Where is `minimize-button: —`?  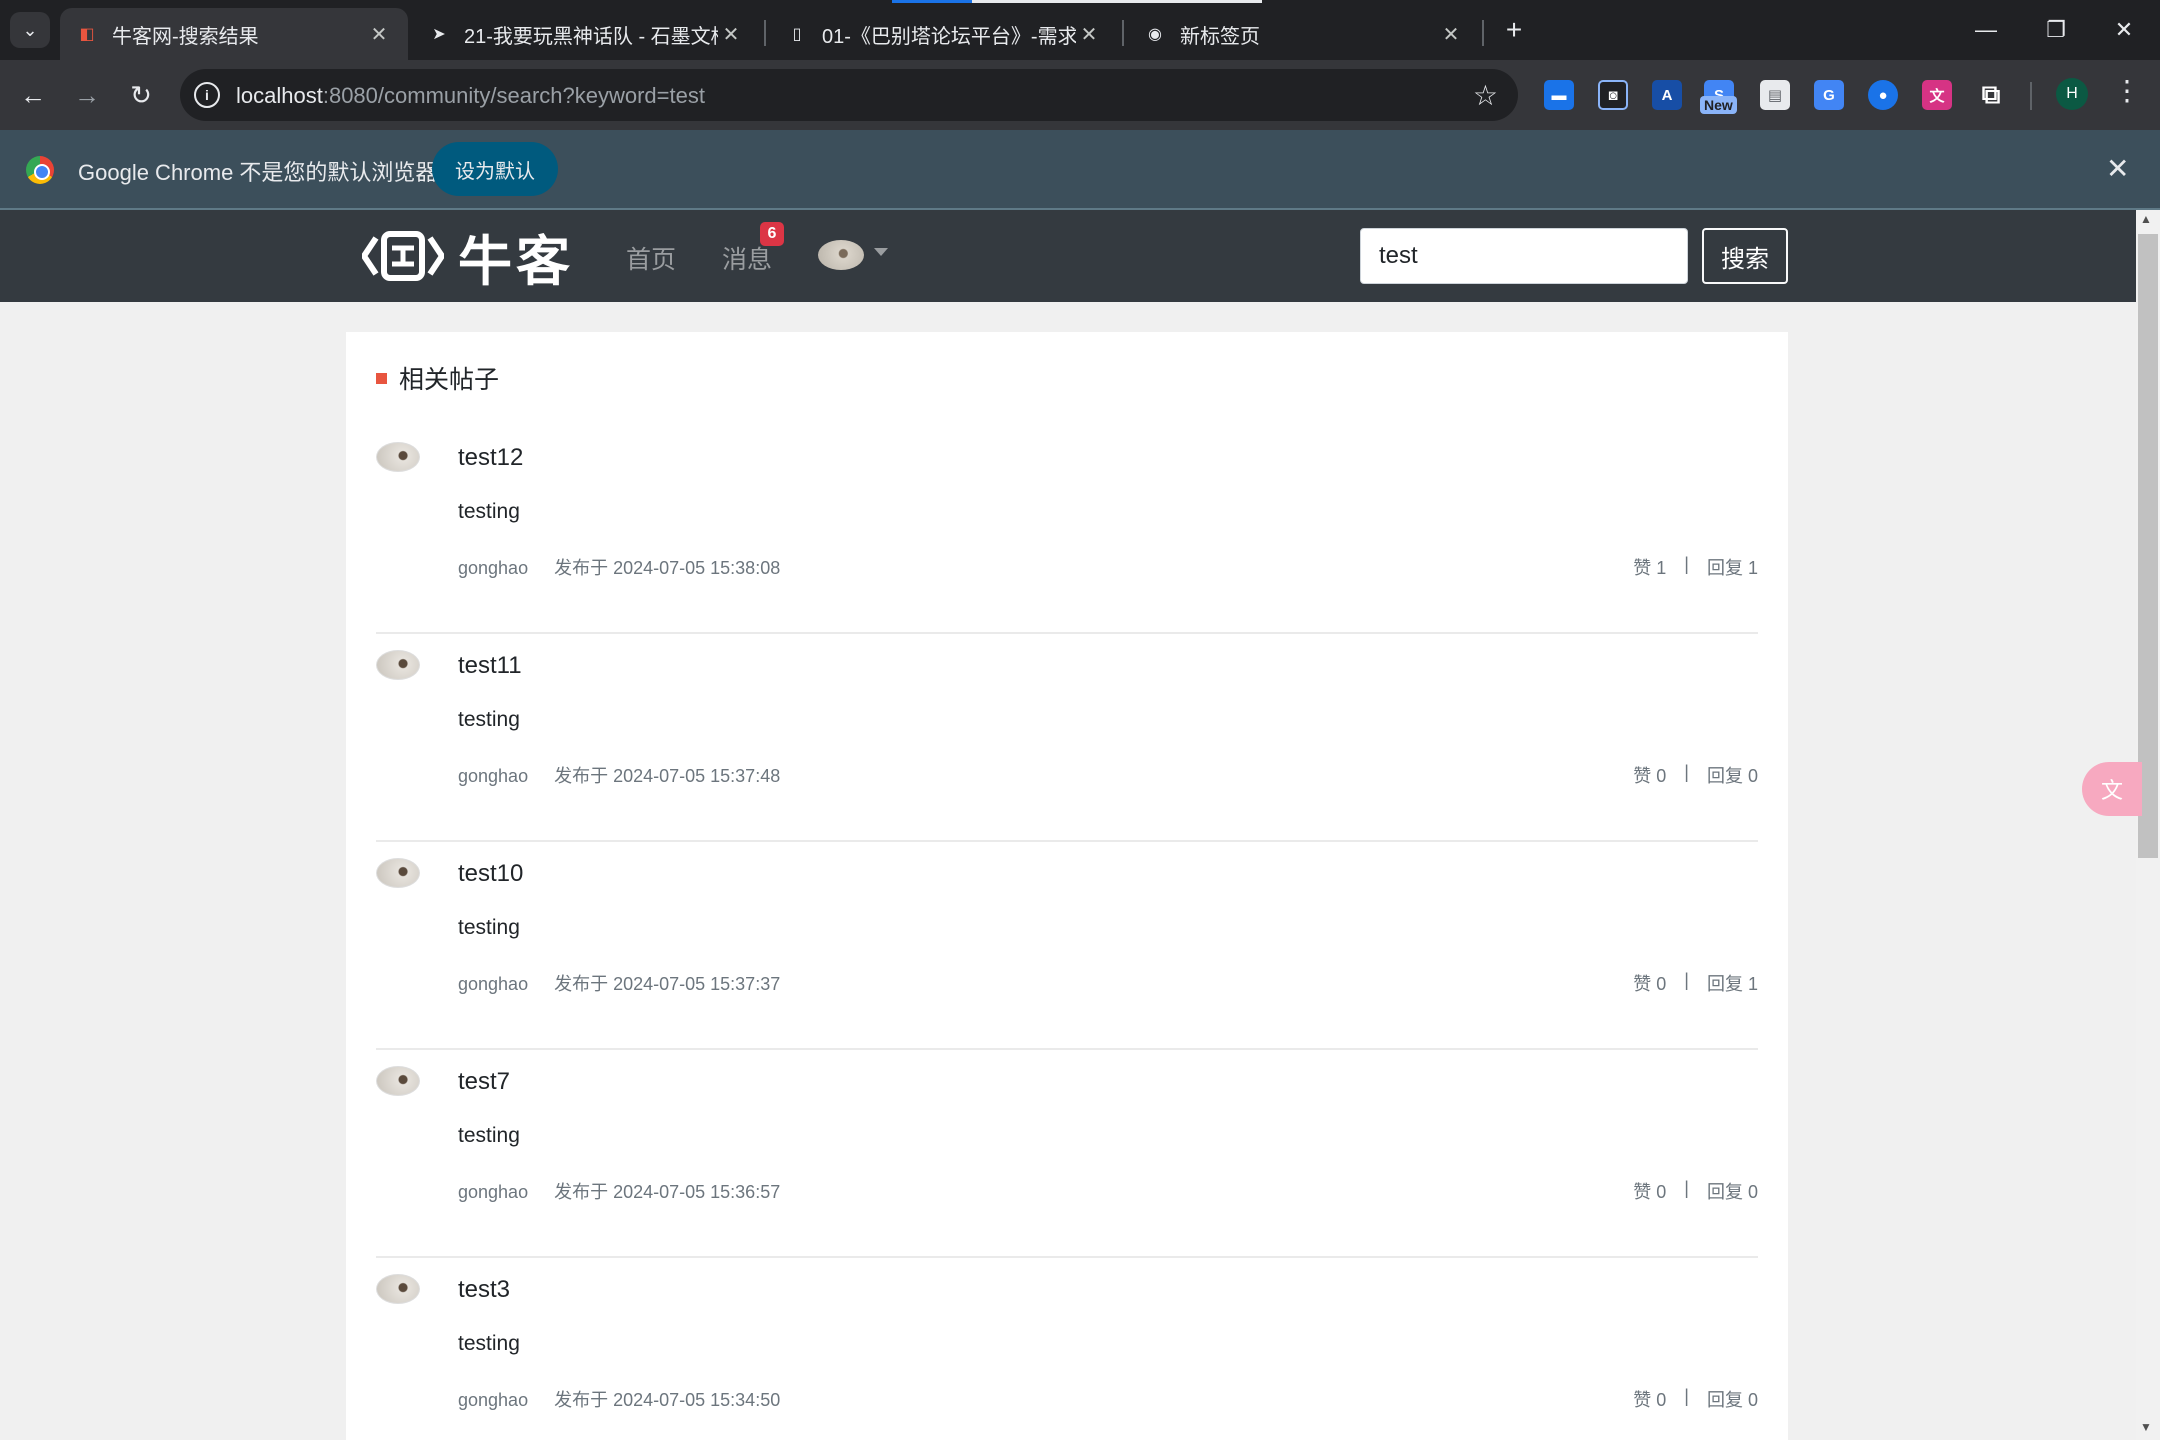 minimize-button: — is located at coordinates (1986, 30).